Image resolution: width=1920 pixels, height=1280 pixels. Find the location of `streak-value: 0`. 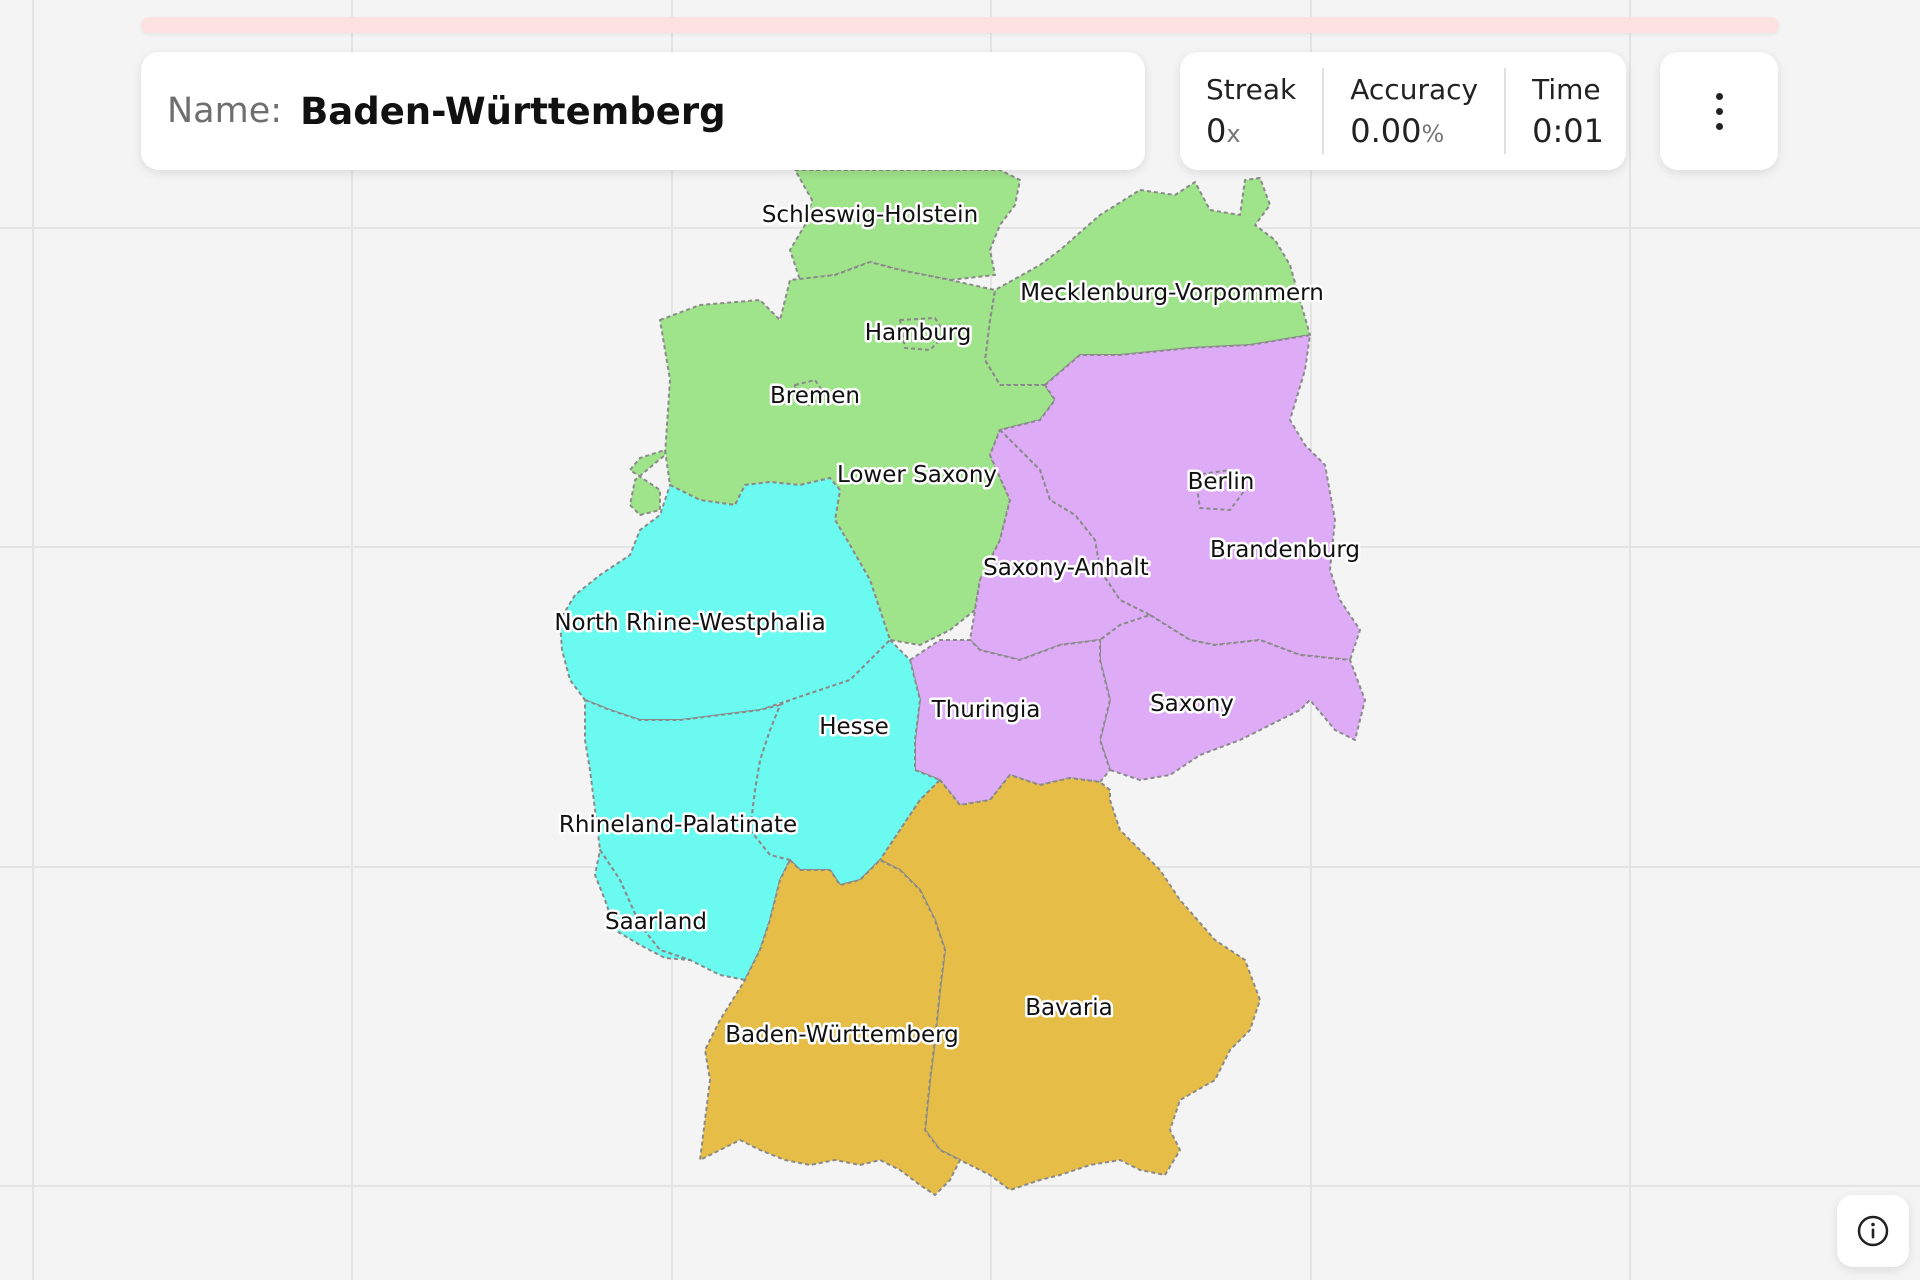

streak-value: 0 is located at coordinates (1216, 130).